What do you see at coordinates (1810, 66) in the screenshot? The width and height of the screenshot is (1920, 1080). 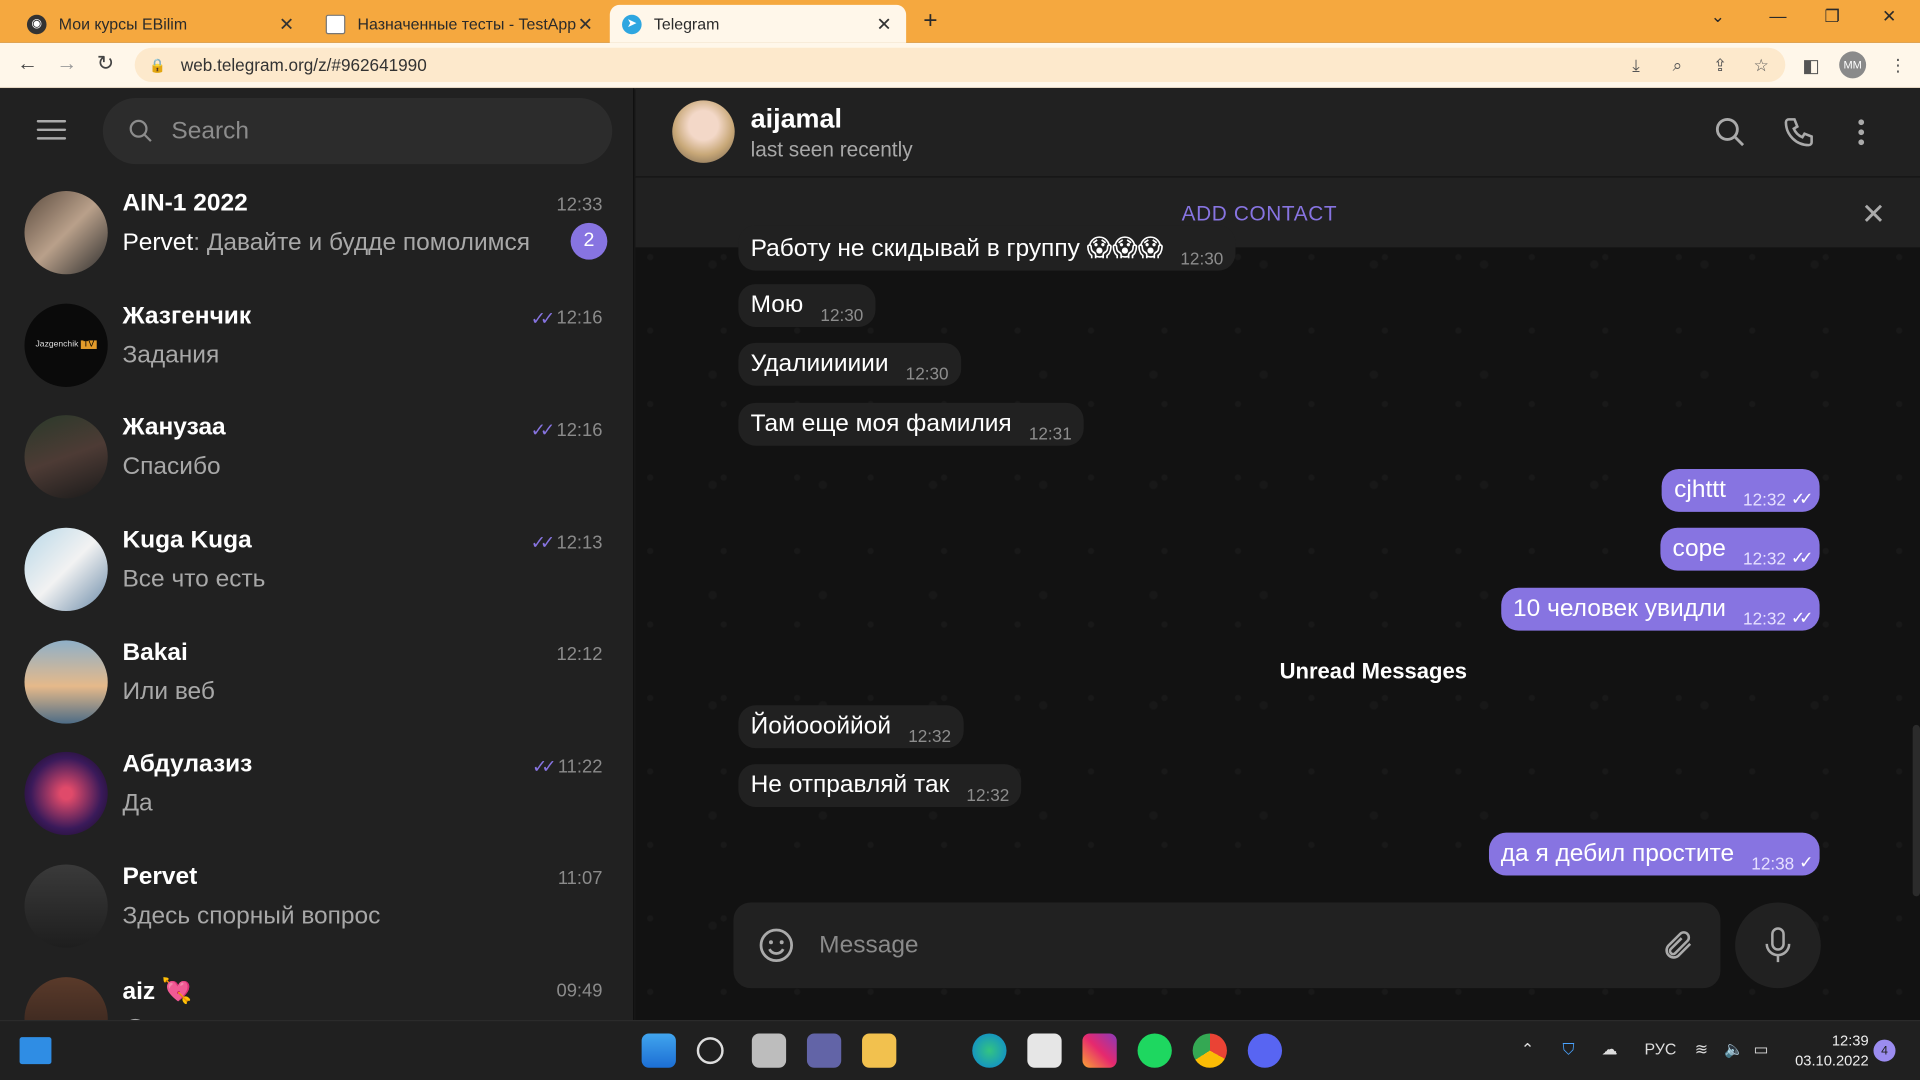 I see `side-panel-icon: ◧` at bounding box center [1810, 66].